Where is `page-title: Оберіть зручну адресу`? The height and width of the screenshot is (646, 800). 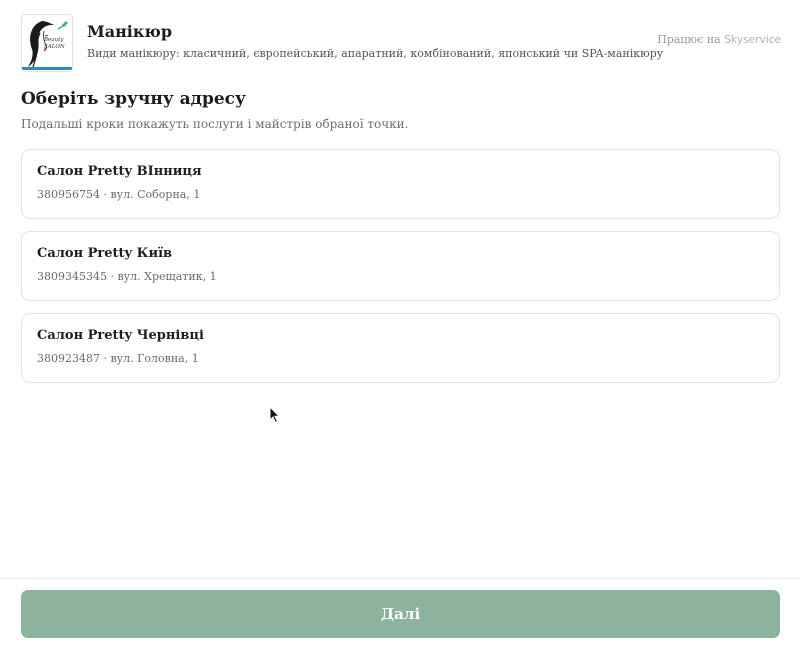 page-title: Оберіть зручну адресу is located at coordinates (133, 99).